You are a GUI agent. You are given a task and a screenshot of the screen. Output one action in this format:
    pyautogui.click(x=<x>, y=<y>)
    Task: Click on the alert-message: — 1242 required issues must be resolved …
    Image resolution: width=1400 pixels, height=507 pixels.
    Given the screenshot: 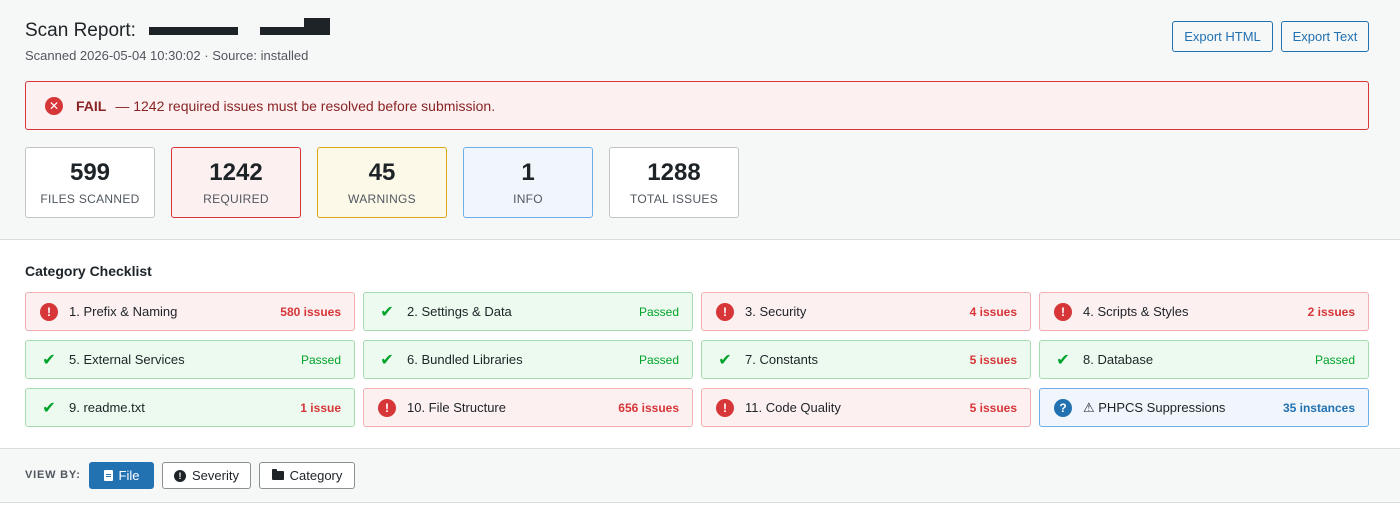 What is the action you would take?
    pyautogui.click(x=305, y=105)
    